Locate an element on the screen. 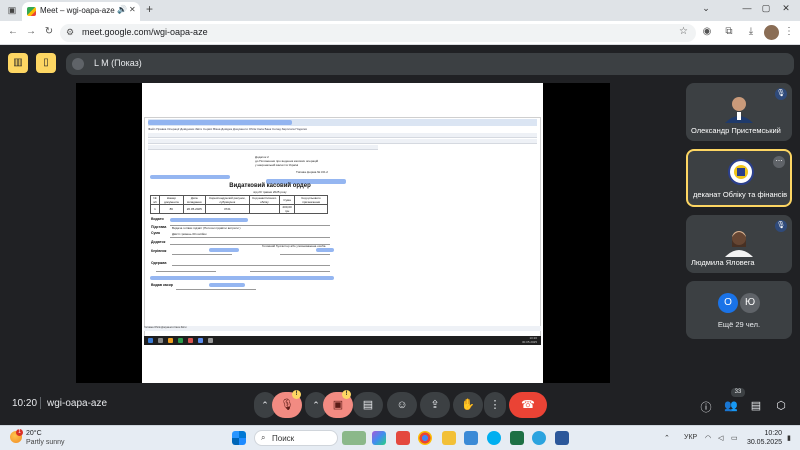 The width and height of the screenshot is (800, 450). address-bar: ⚙ meet.google.com/wgi-oapa-aze ☆ is located at coordinates (378, 33).